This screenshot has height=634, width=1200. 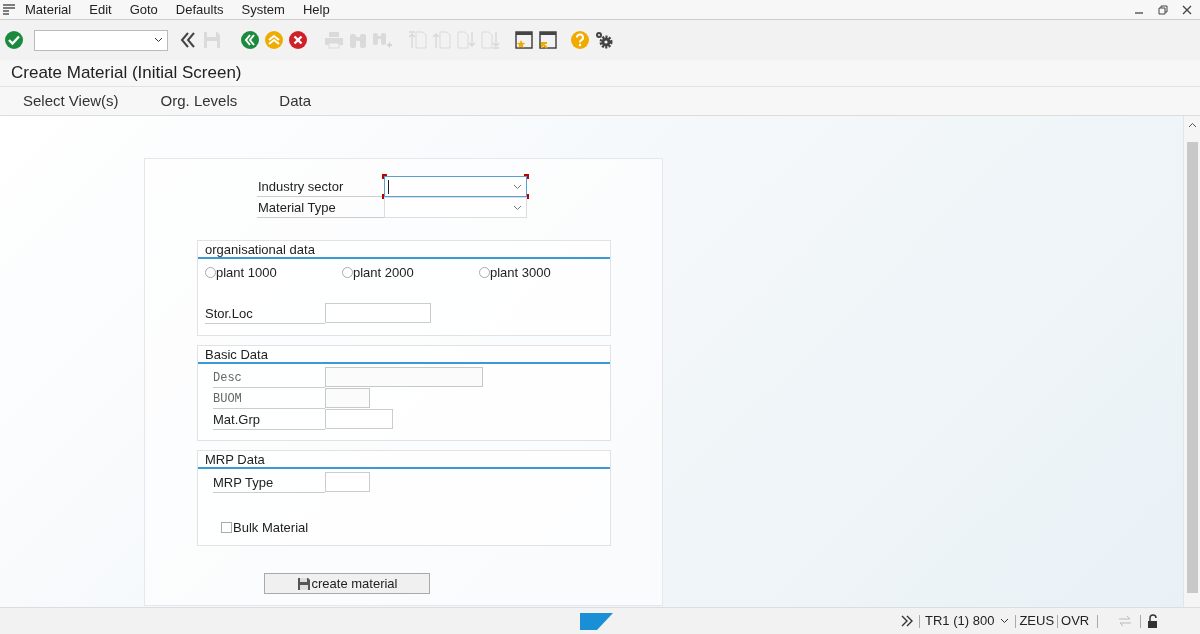 What do you see at coordinates (71, 101) in the screenshot?
I see `toolbar-button: Select View(s)` at bounding box center [71, 101].